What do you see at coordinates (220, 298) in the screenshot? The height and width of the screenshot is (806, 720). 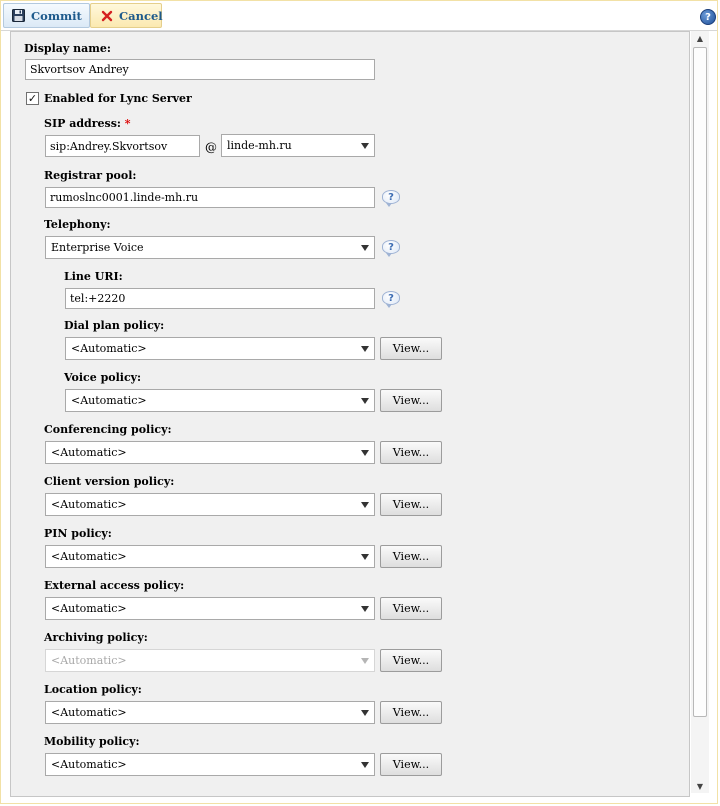 I see `line-uri-field: tel:+2220` at bounding box center [220, 298].